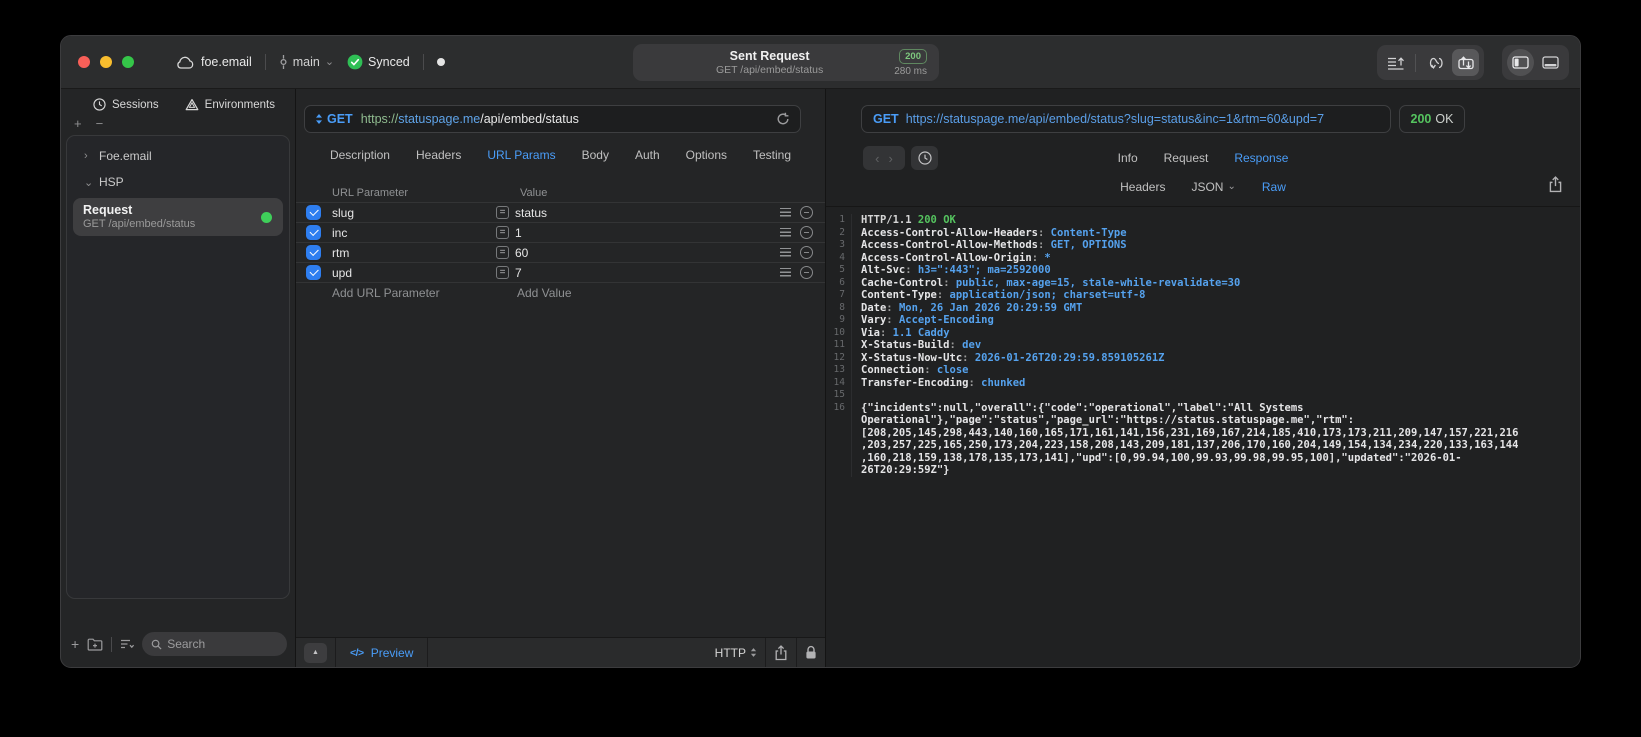  Describe the element at coordinates (100, 124) in the screenshot. I see `remove-button: −` at that location.